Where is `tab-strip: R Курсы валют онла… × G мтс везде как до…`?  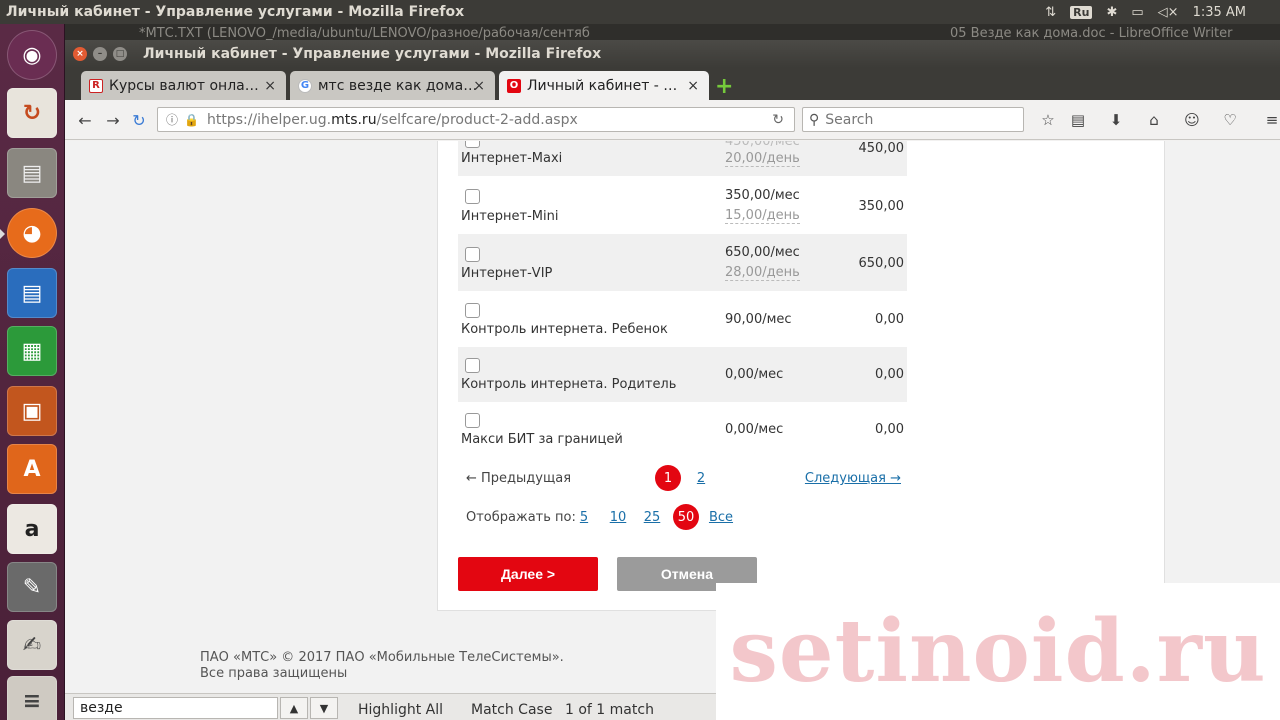
tab-strip: R Курсы валют онла… × G мтс везде как до… is located at coordinates (672, 84).